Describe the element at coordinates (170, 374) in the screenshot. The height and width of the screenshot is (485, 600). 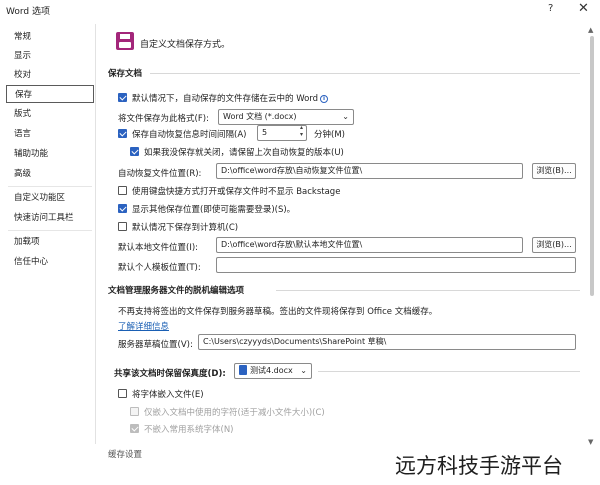
I see `section-heading-fidelity: 共享该文档时保留保真度(D):` at that location.